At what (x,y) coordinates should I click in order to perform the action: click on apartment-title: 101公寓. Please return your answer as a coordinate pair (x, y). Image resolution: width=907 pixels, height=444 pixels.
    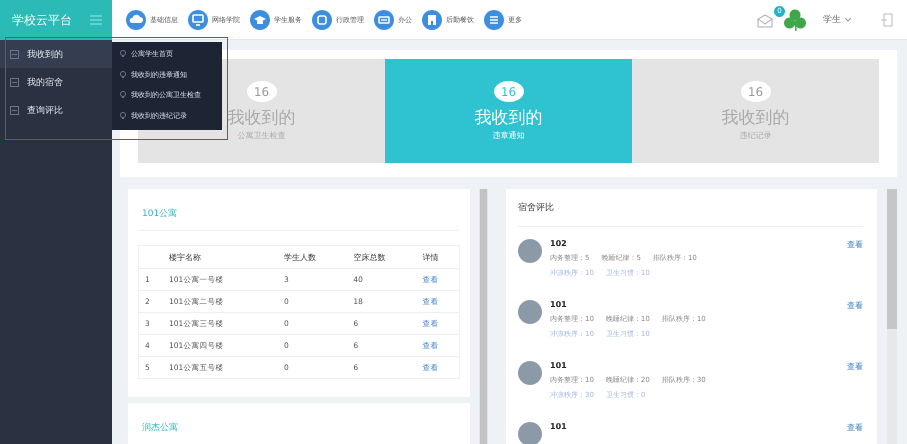
    Looking at the image, I should click on (299, 215).